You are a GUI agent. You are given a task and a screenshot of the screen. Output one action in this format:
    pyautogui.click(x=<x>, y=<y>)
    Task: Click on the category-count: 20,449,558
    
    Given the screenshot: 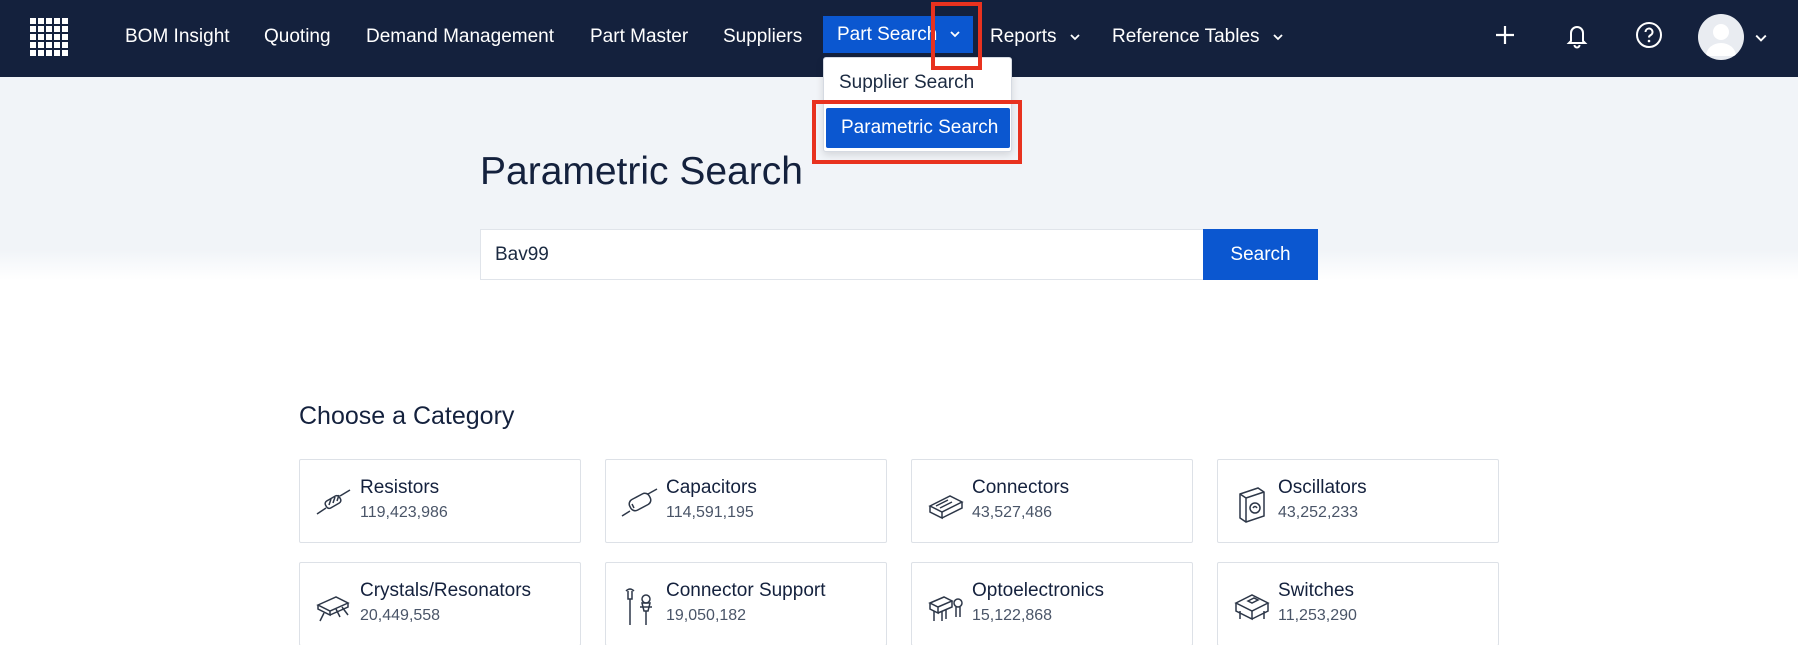 What is the action you would take?
    pyautogui.click(x=400, y=615)
    